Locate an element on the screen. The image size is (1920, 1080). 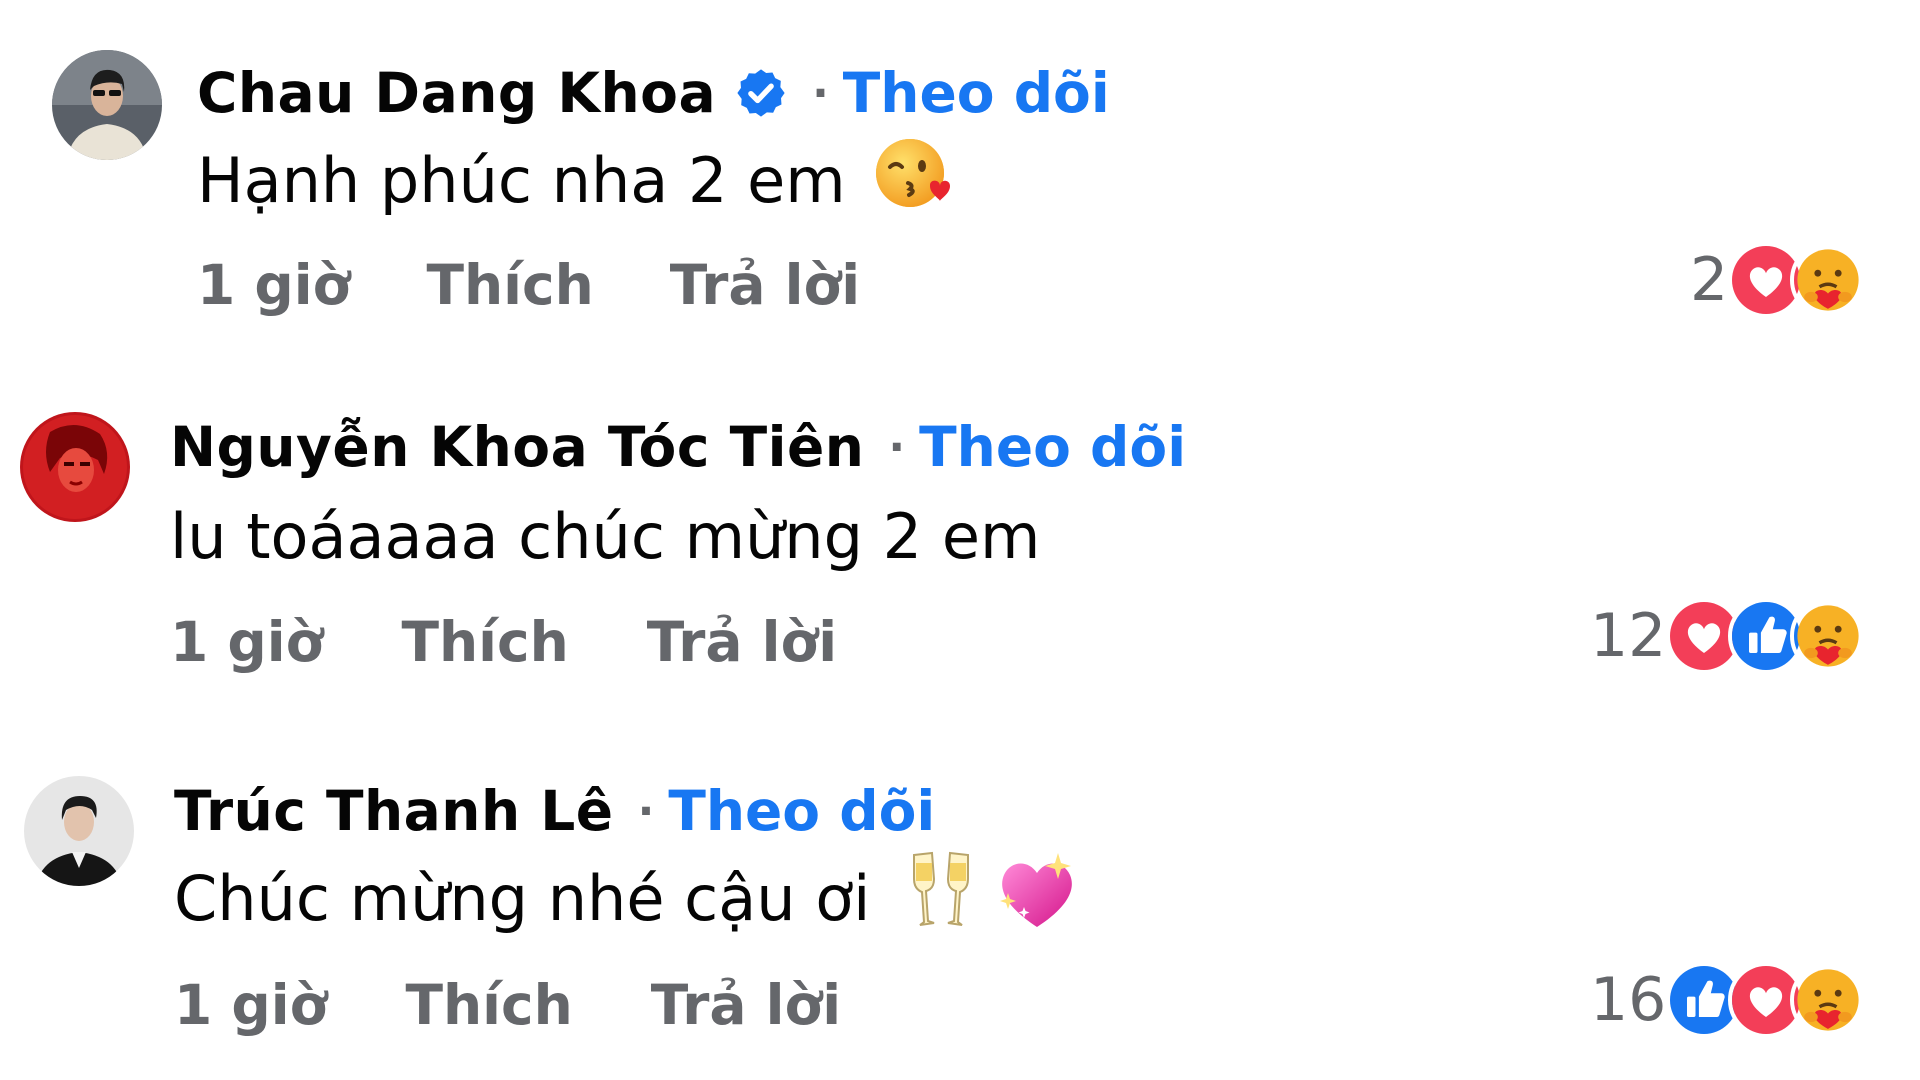
sparkling-heart-icon is located at coordinates (1037, 898).